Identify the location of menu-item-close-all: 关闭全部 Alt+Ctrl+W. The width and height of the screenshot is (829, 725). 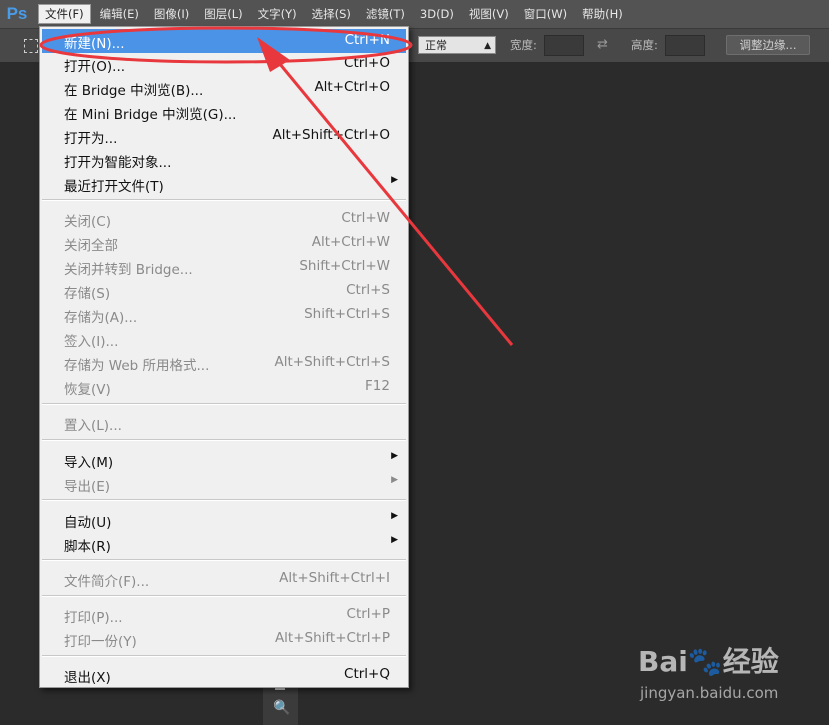
(224, 243).